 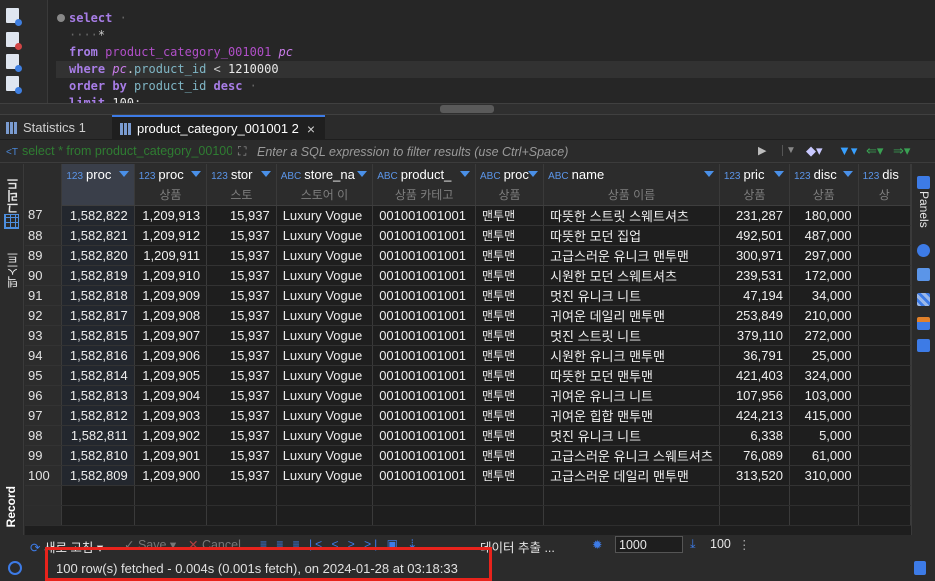 What do you see at coordinates (44, 475) in the screenshot?
I see `row-number: 100` at bounding box center [44, 475].